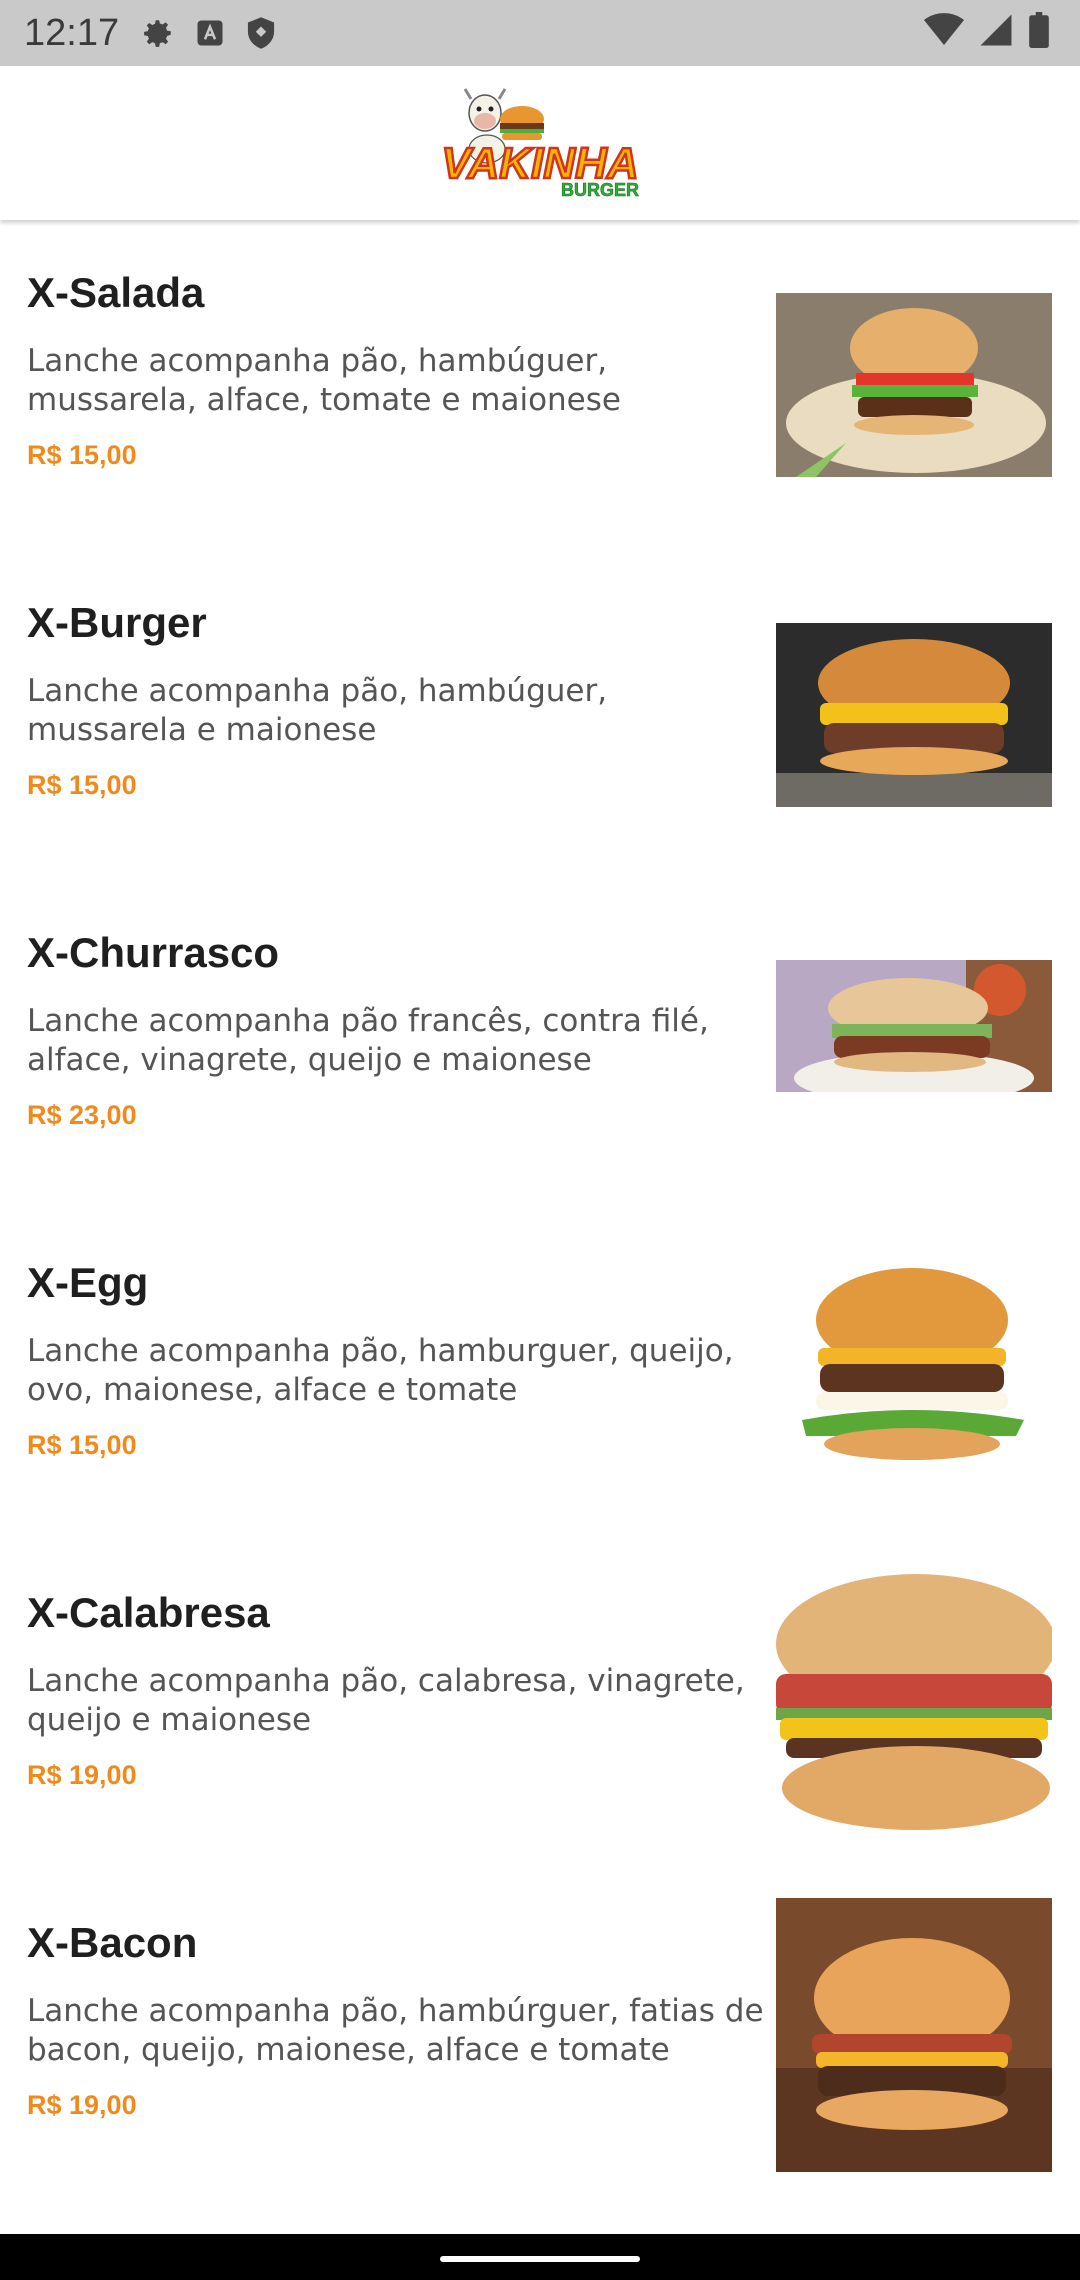 The image size is (1080, 2280). I want to click on status-time: 12:17, so click(72, 32).